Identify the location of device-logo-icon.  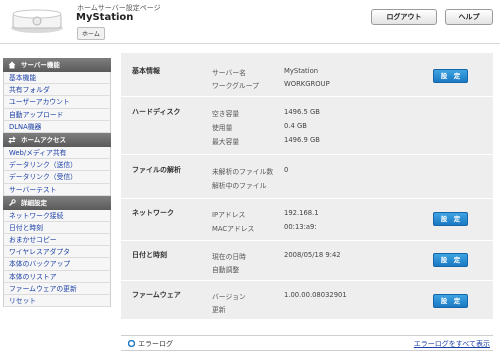
(37, 21).